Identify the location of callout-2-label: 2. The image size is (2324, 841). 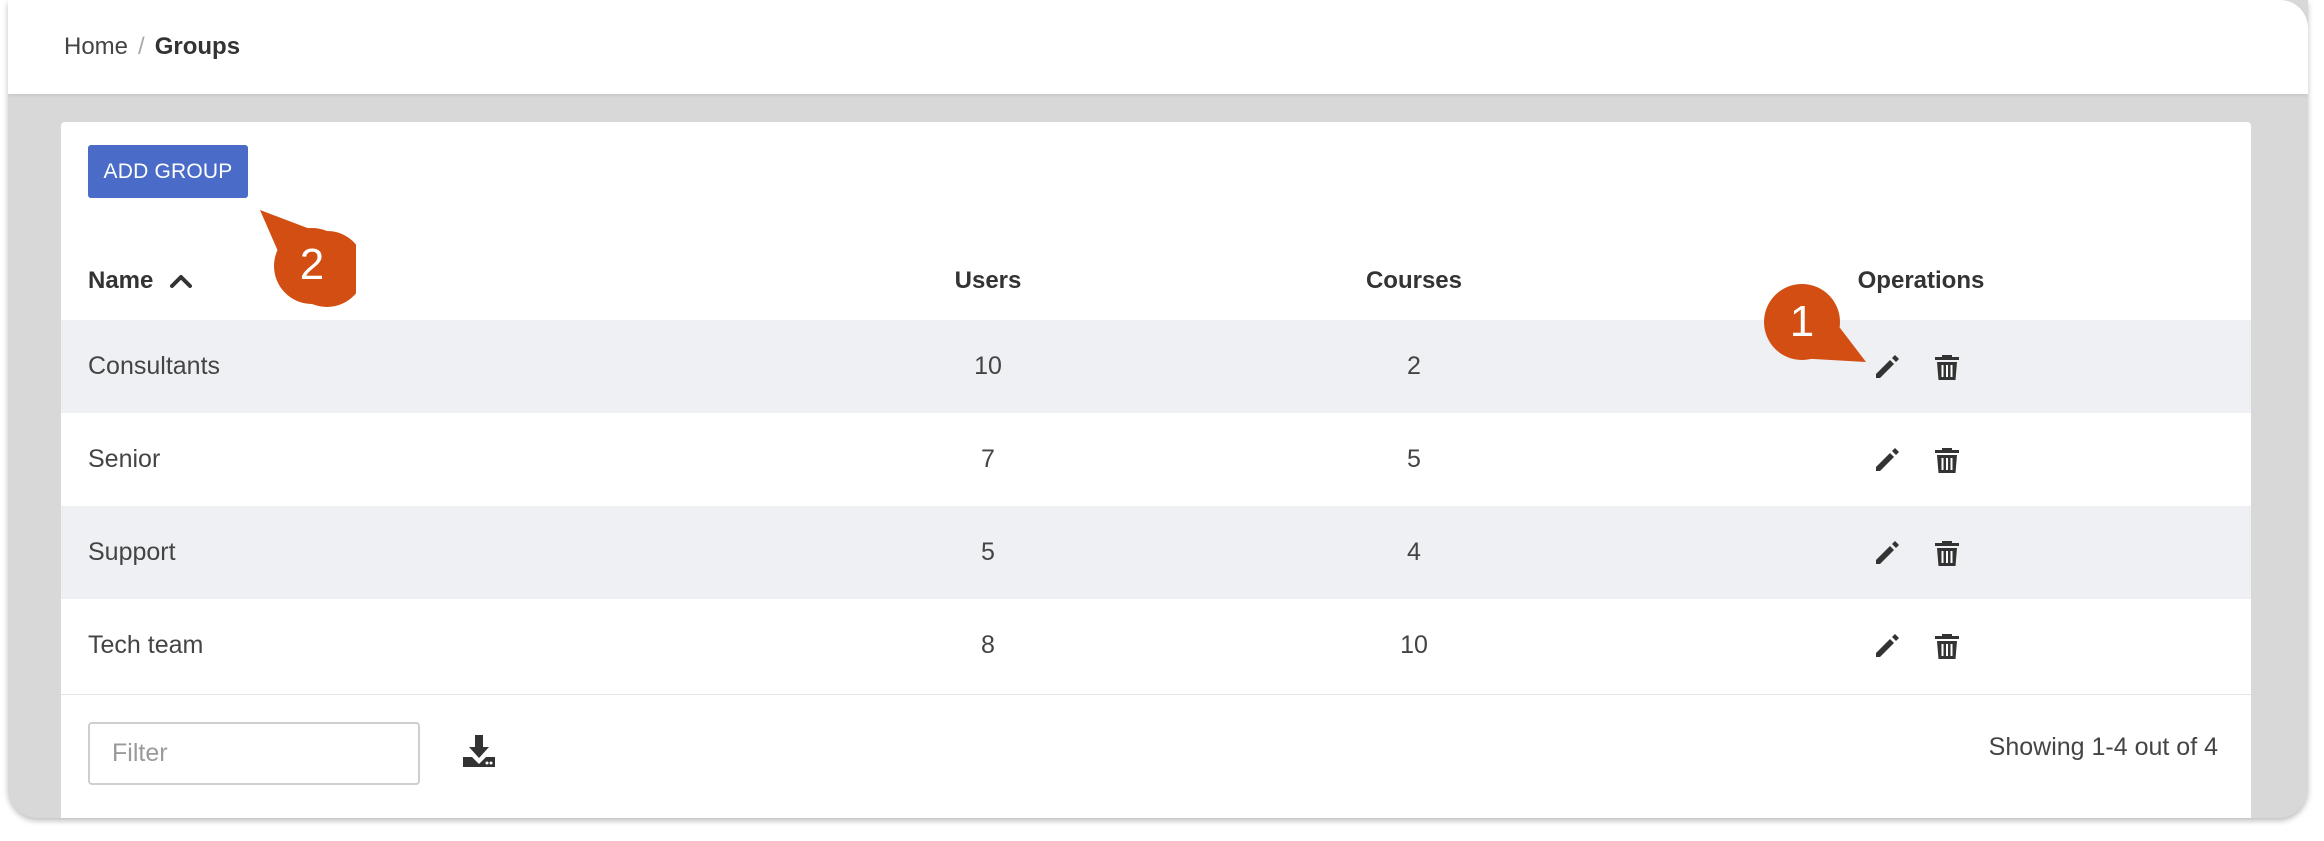
(312, 264).